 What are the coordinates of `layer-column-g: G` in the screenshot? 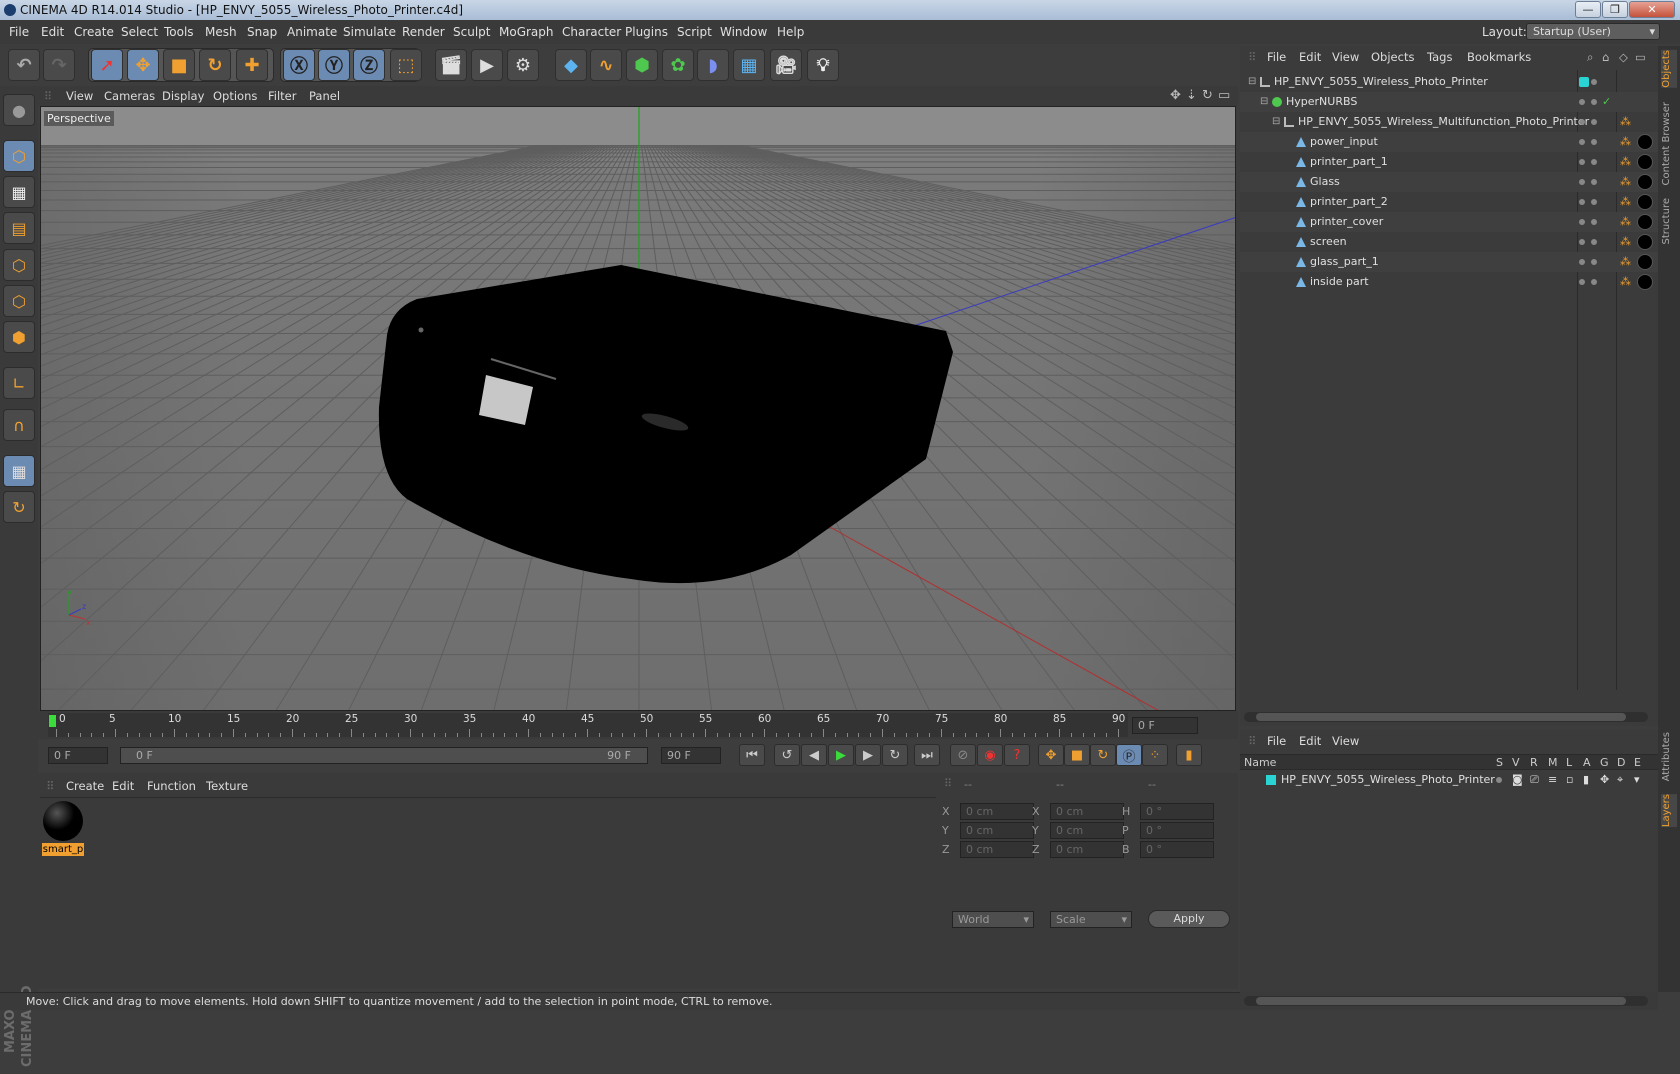 It's located at (1604, 762).